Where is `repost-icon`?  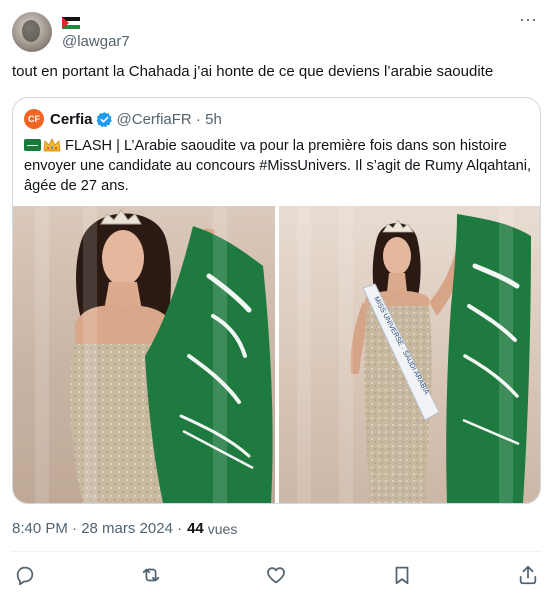
repost-icon is located at coordinates (151, 575).